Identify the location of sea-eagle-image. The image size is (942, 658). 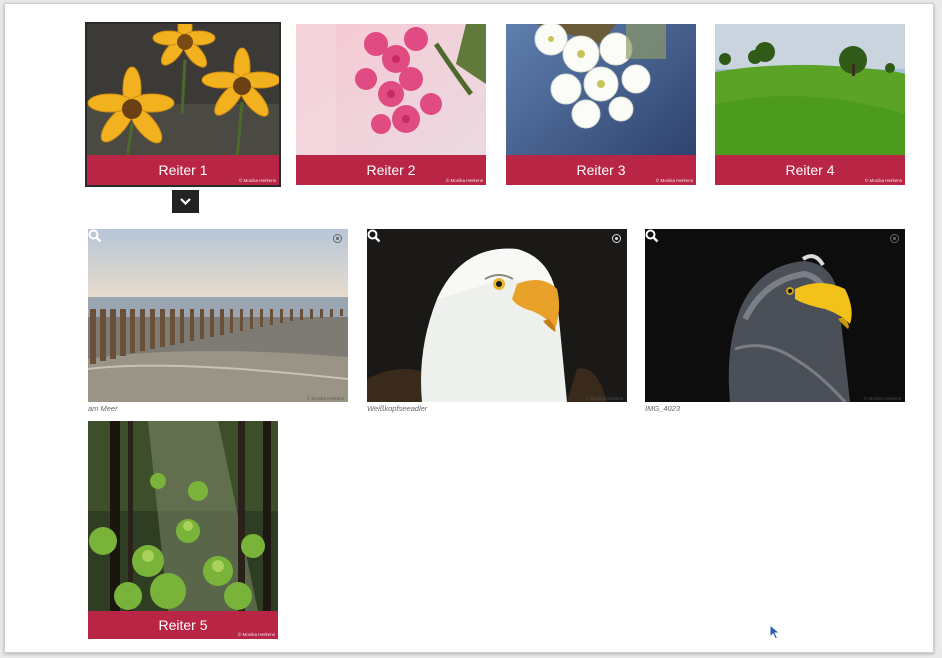
(775, 315).